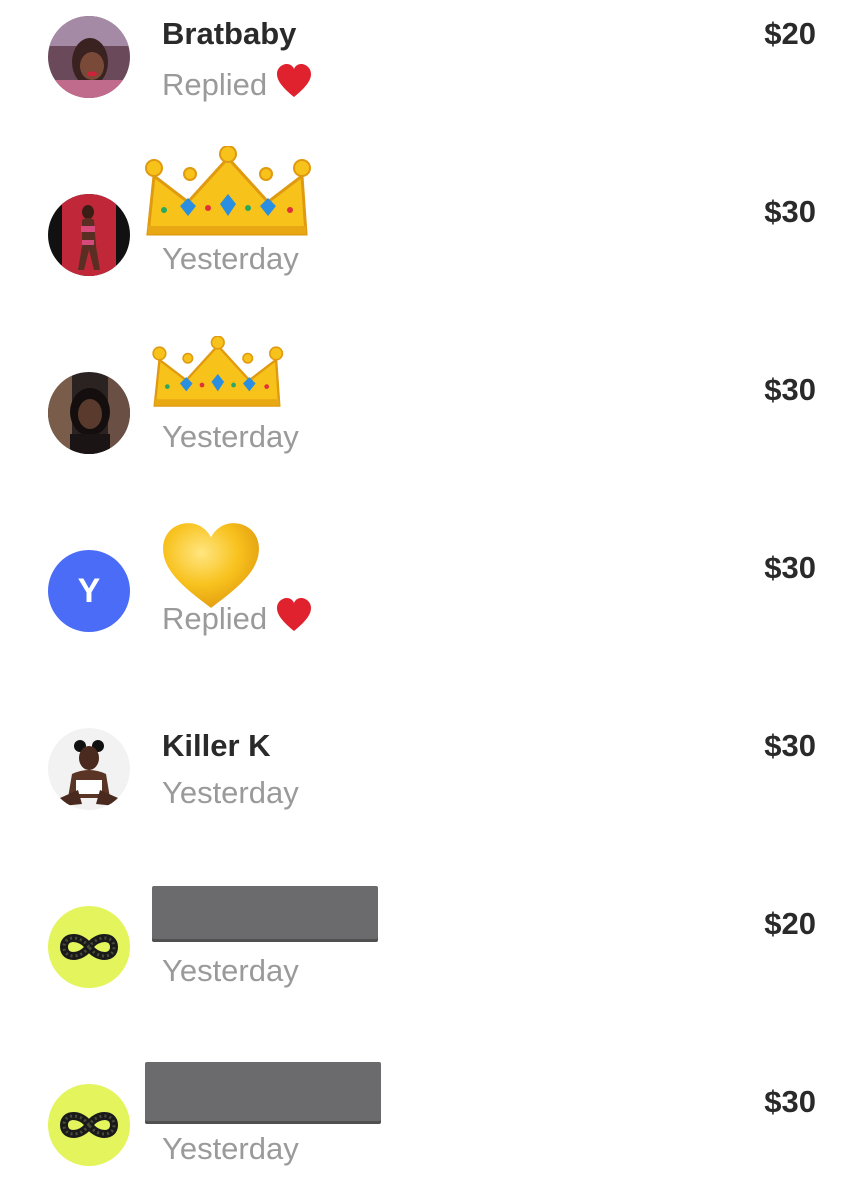 This screenshot has width=866, height=1200. What do you see at coordinates (433, 772) in the screenshot?
I see `transaction-row: Killer K Yesterday $30` at bounding box center [433, 772].